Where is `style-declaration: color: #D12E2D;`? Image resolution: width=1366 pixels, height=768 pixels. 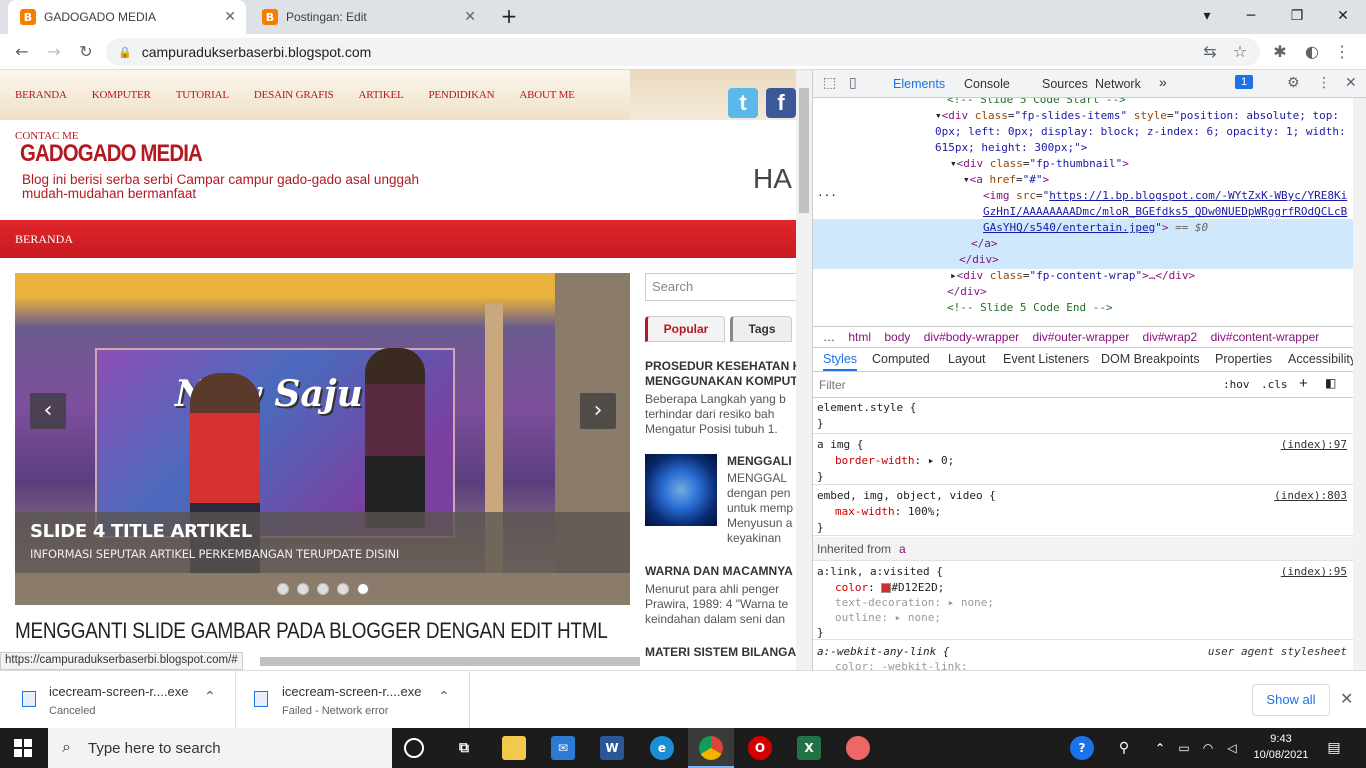 style-declaration: color: #D12E2D; is located at coordinates (889, 588).